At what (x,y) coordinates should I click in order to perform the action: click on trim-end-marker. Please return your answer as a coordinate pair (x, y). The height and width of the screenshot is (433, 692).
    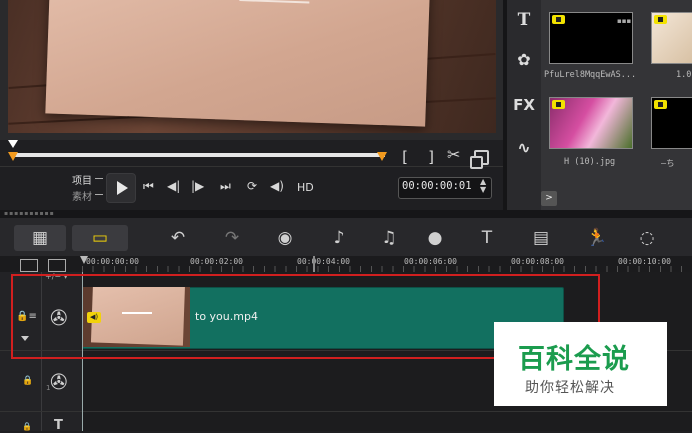
    Looking at the image, I should click on (382, 156).